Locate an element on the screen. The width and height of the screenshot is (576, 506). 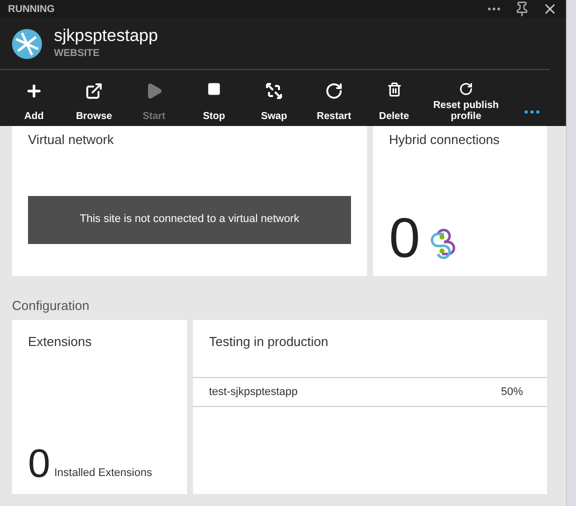
refresh-icon is located at coordinates (466, 89).